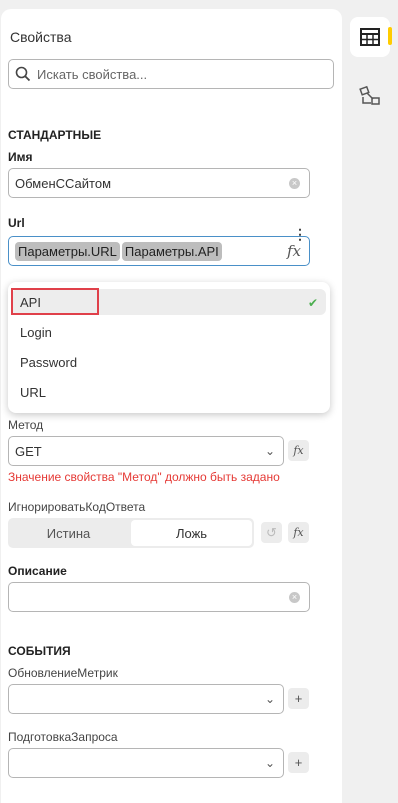  Describe the element at coordinates (23, 74) in the screenshot. I see `search-icon` at that location.